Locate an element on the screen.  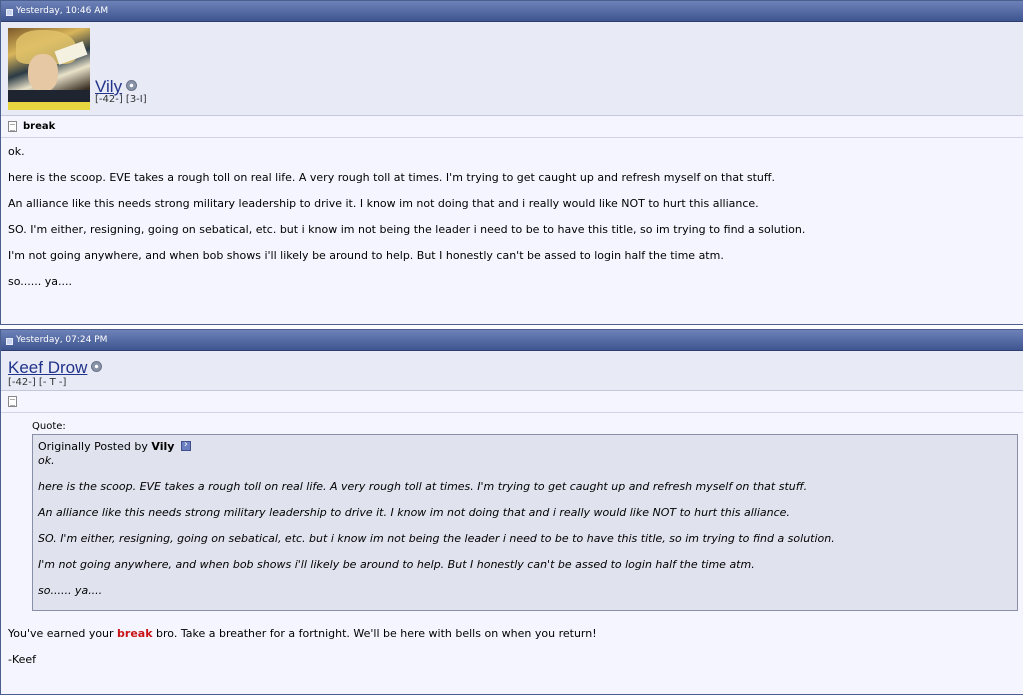
highlighted-word: break is located at coordinates (135, 633).